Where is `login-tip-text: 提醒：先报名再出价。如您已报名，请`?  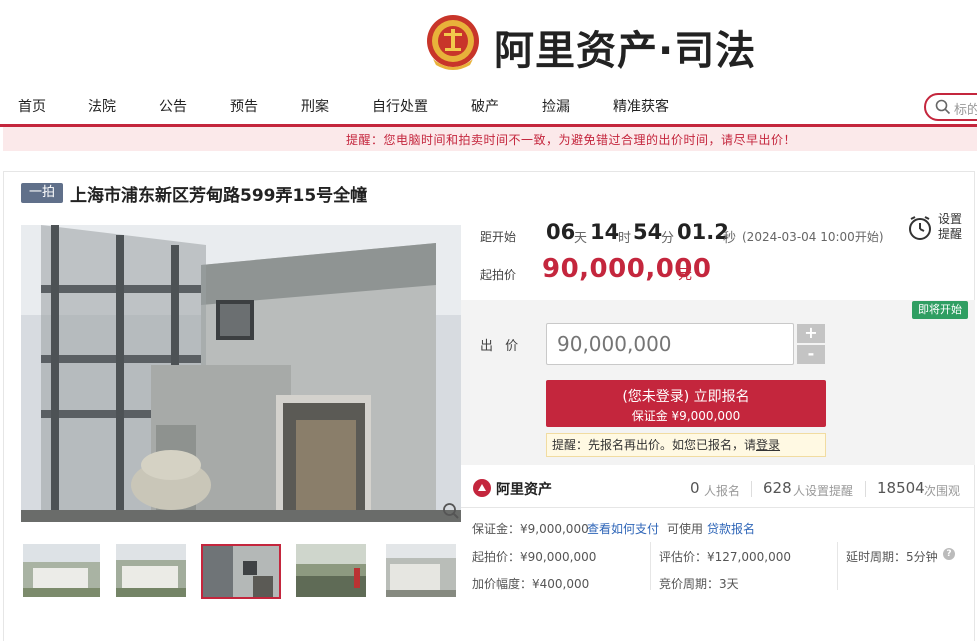
login-tip-text: 提醒：先报名再出价。如您已报名，请 is located at coordinates (654, 445).